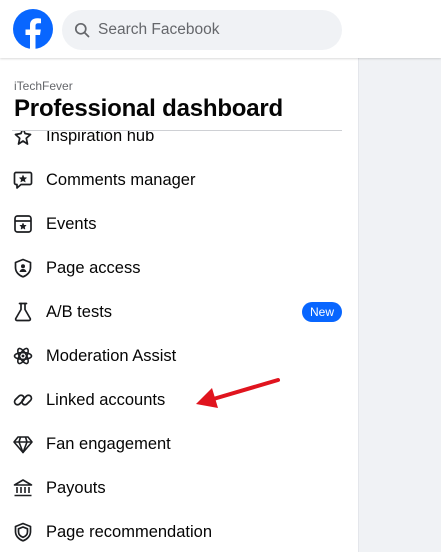 Image resolution: width=441 pixels, height=552 pixels. I want to click on calendar-star-icon, so click(23, 224).